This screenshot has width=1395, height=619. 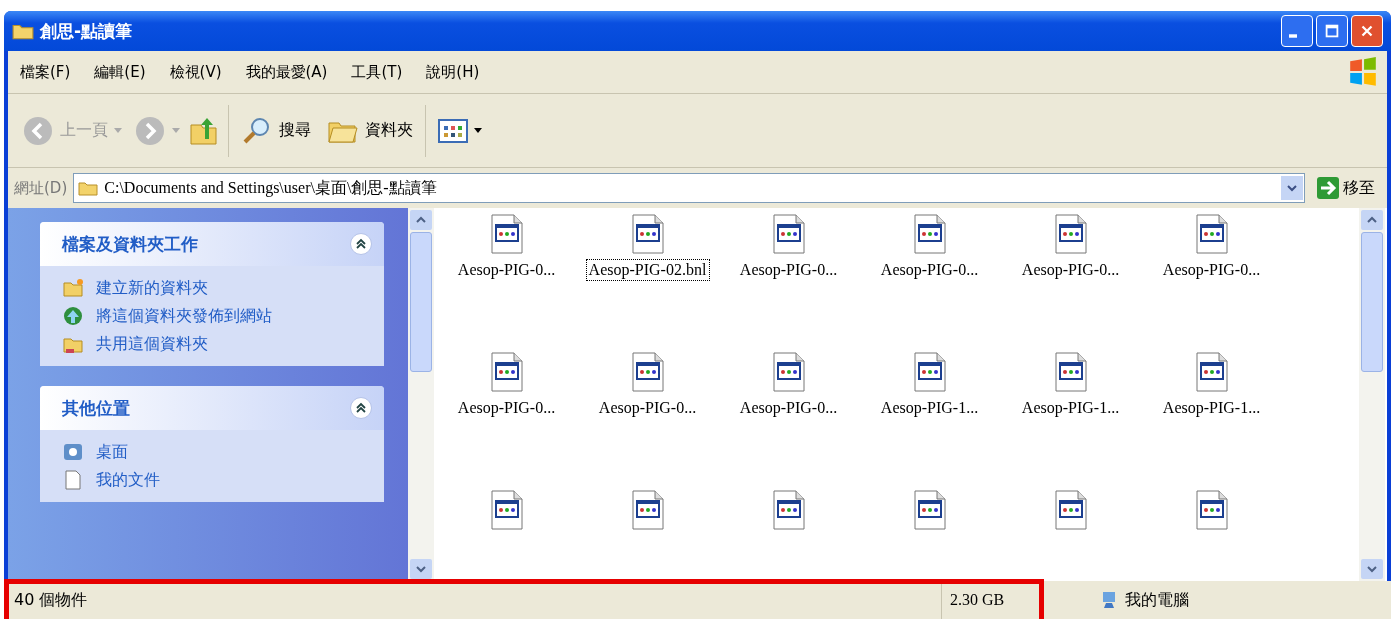 I want to click on windows-logo-icon, so click(x=1363, y=72).